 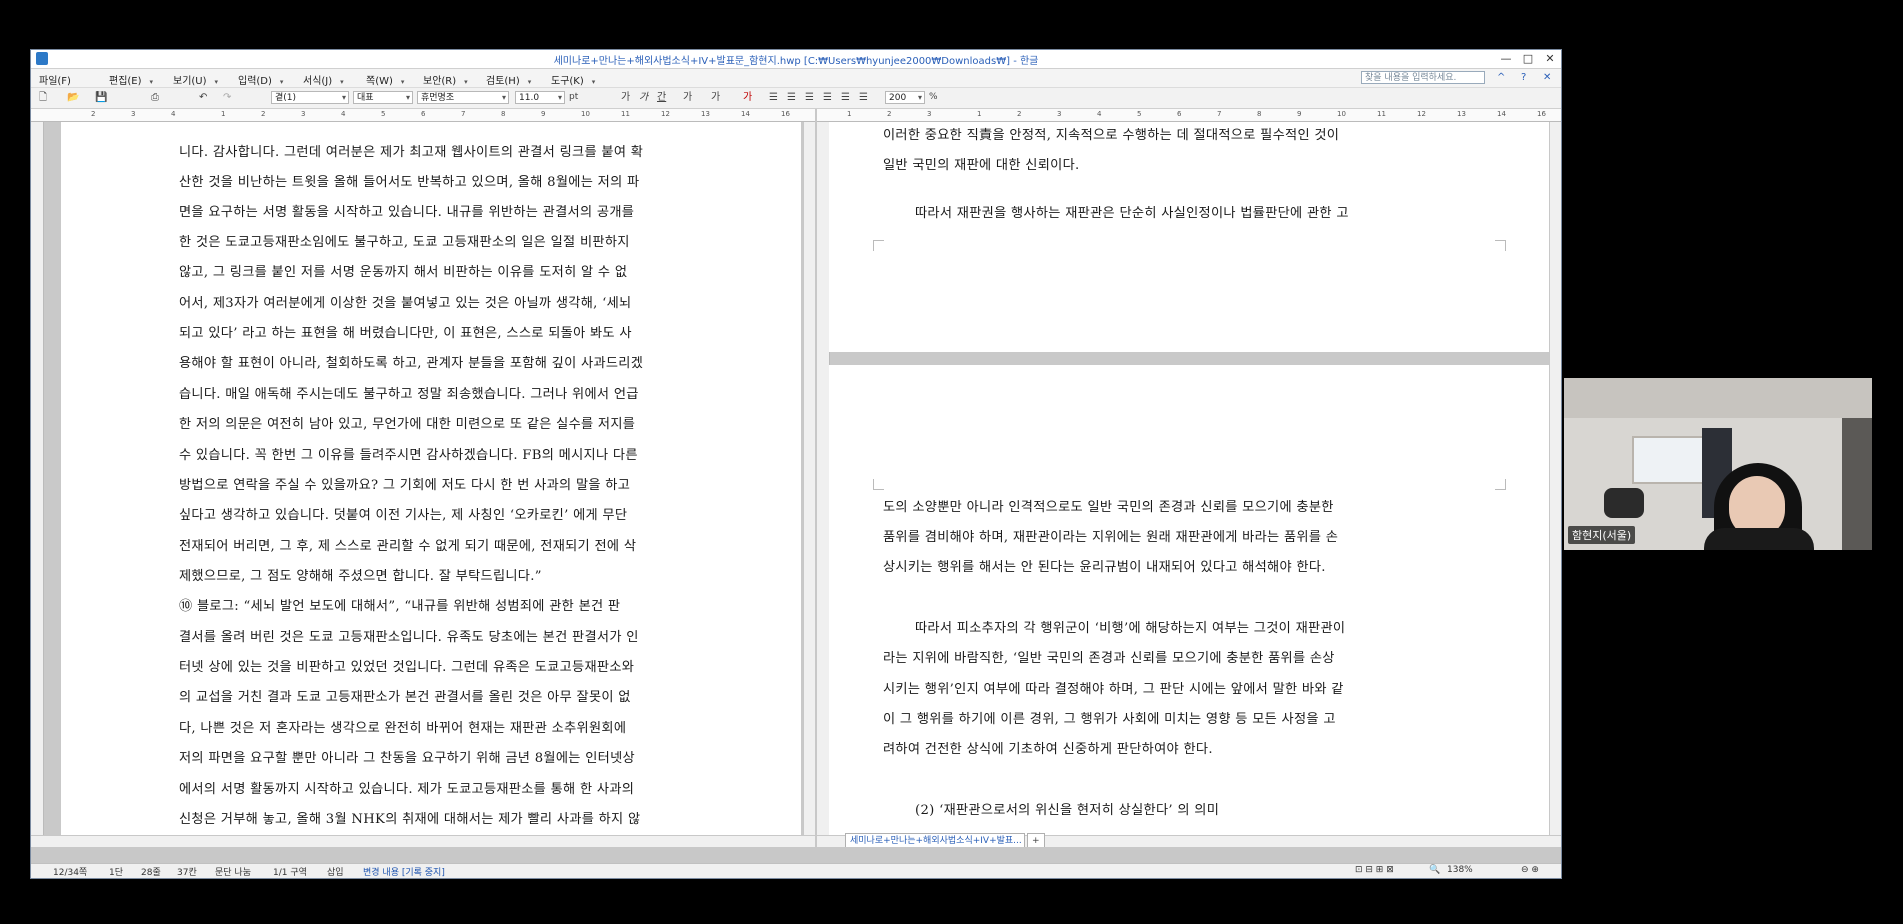 I want to click on font-combo: 휴먼명조, so click(x=463, y=97).